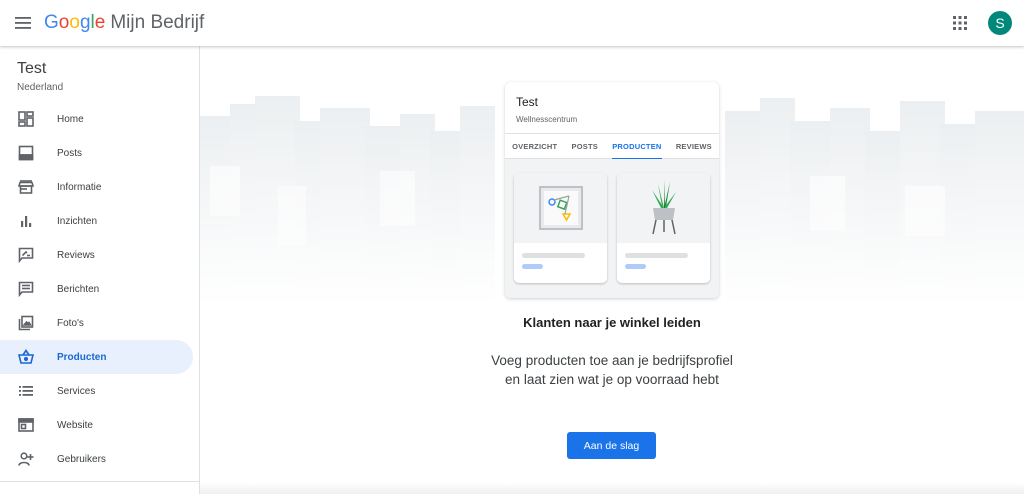 Image resolution: width=1024 pixels, height=494 pixels. Describe the element at coordinates (535, 146) in the screenshot. I see `preview-tab-overzicht: OVERZICHT` at that location.